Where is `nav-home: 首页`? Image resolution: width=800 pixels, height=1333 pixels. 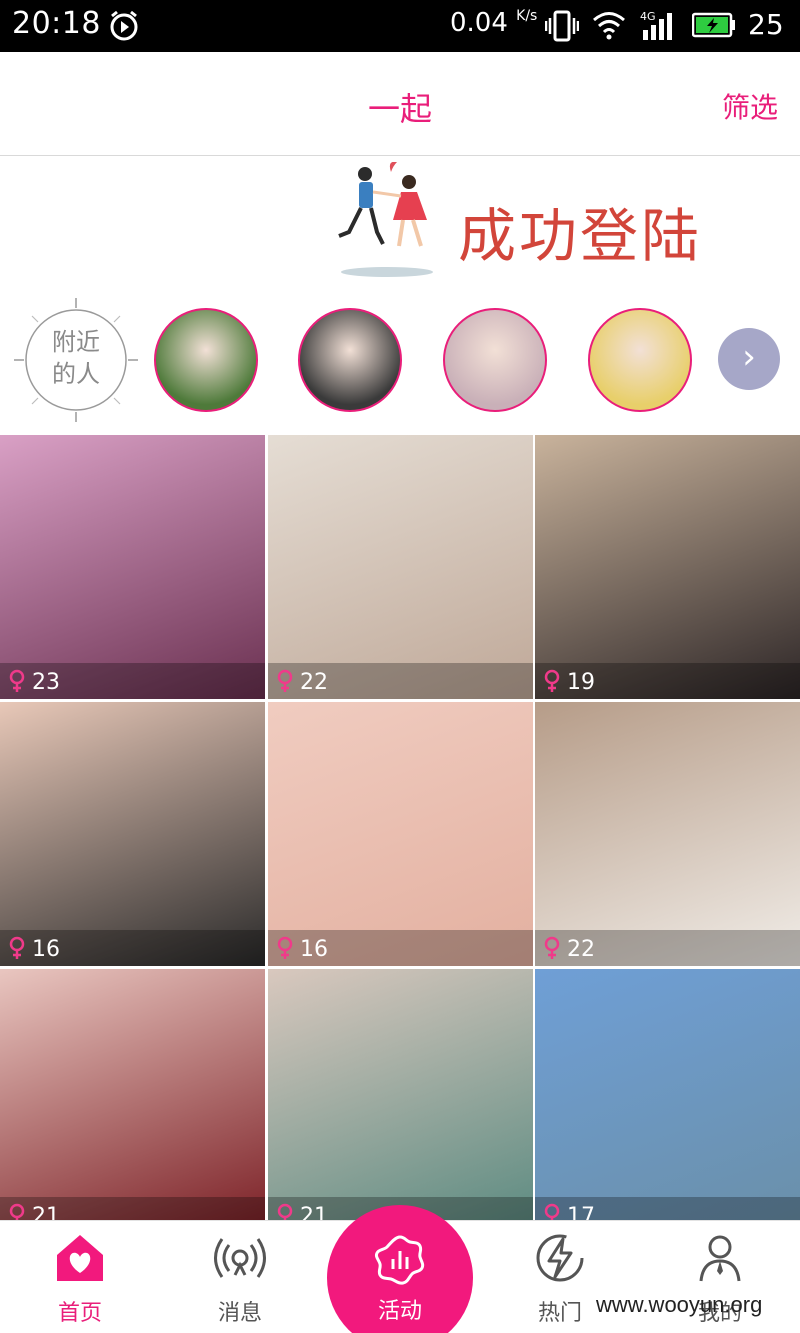
nav-home: 首页 is located at coordinates (80, 1281).